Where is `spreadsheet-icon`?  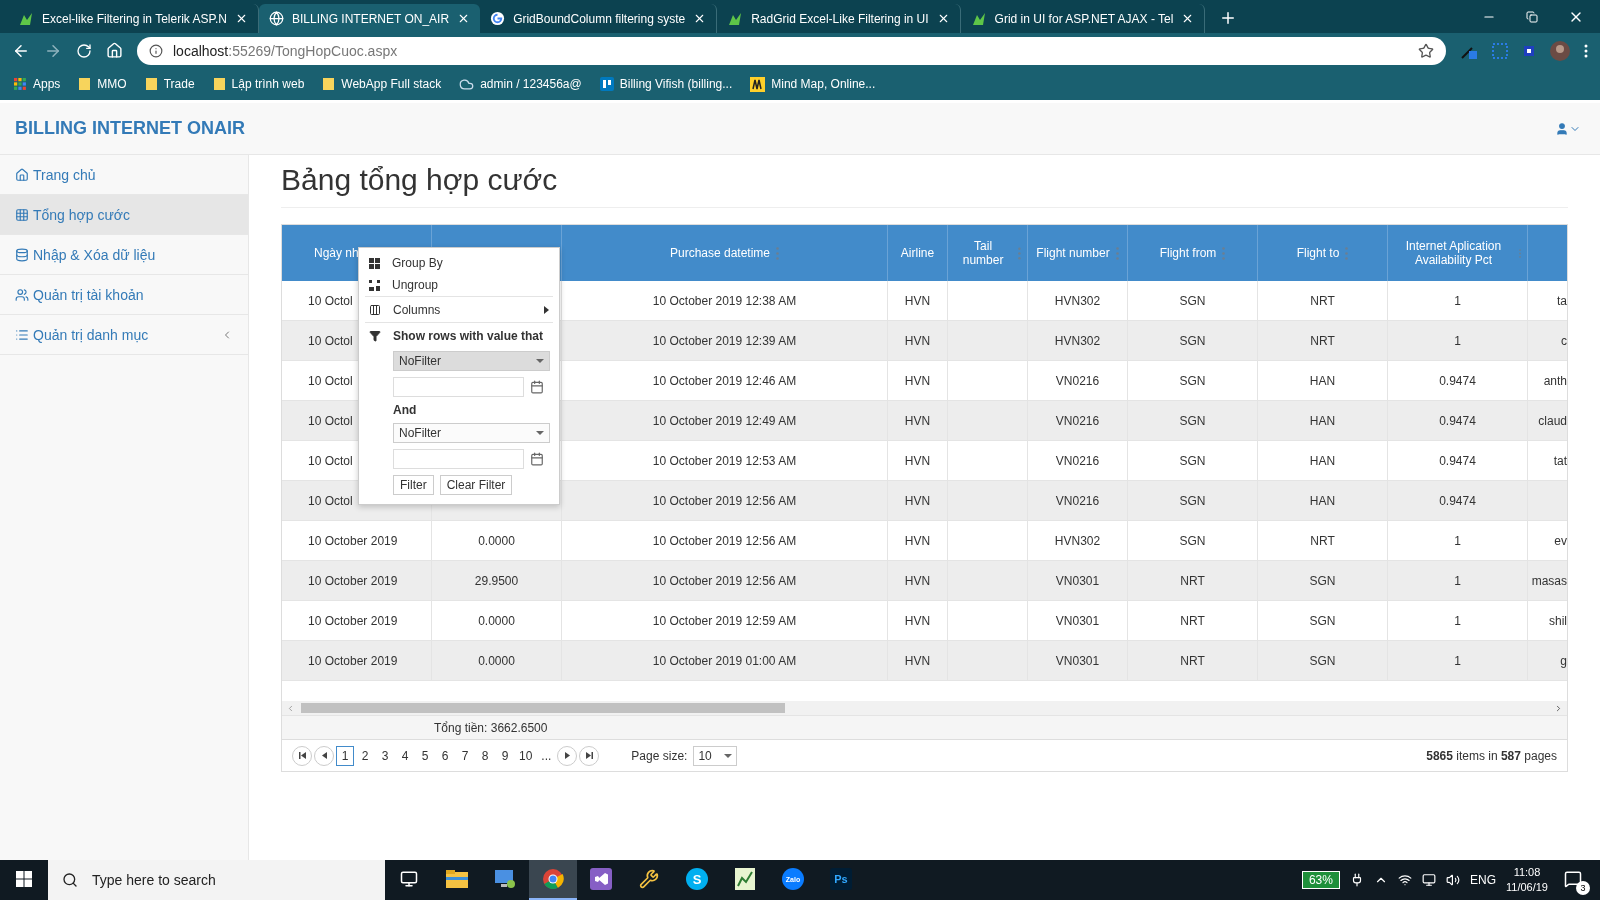
spreadsheet-icon is located at coordinates (745, 879).